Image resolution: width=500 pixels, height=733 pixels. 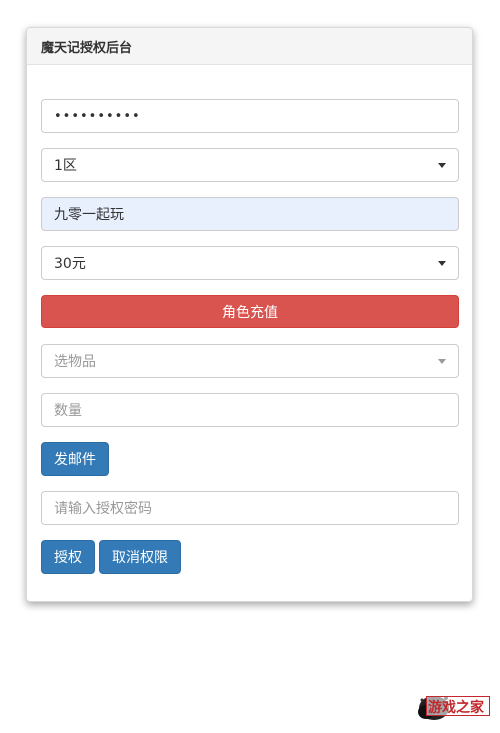 What do you see at coordinates (70, 264) in the screenshot?
I see `amount-select-value: 30元` at bounding box center [70, 264].